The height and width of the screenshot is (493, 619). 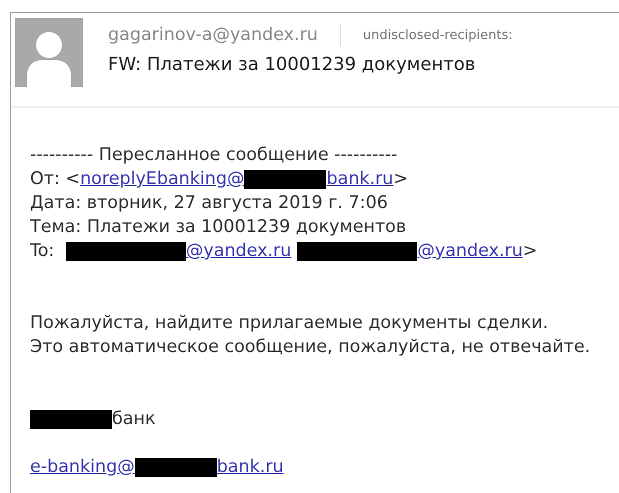 What do you see at coordinates (82, 467) in the screenshot?
I see `email-link: e-banking@` at bounding box center [82, 467].